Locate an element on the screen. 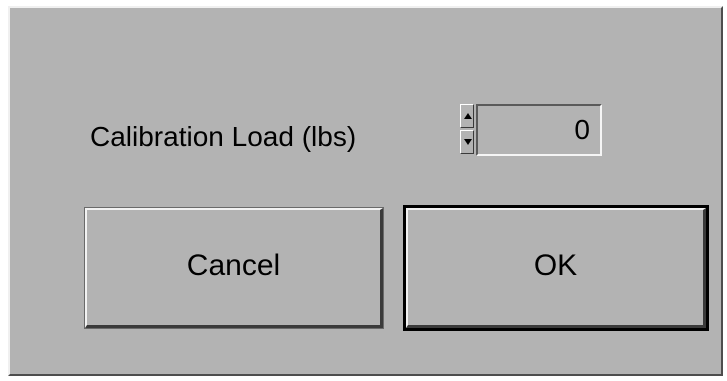 The width and height of the screenshot is (727, 381). ok-button: OK is located at coordinates (556, 268).